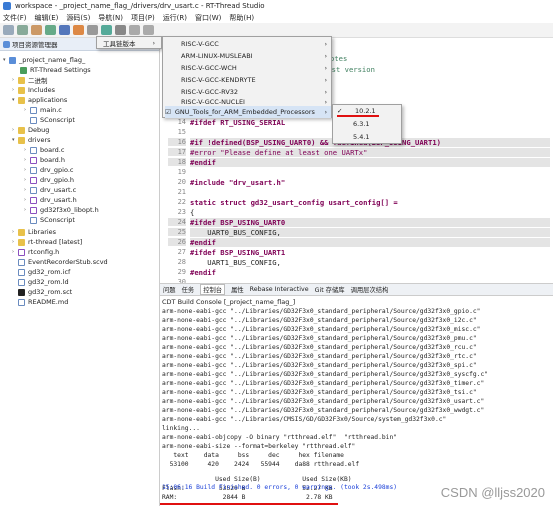  Describe the element at coordinates (370, 222) in the screenshot. I see `code-line: #ifdef BSP_USING_UART0` at that location.